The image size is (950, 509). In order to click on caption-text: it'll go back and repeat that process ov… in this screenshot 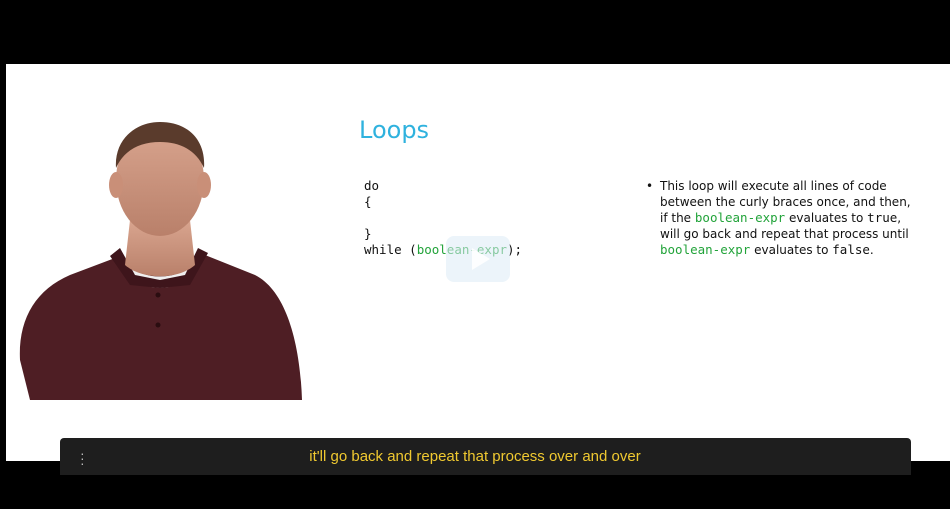, I will do `click(475, 456)`.